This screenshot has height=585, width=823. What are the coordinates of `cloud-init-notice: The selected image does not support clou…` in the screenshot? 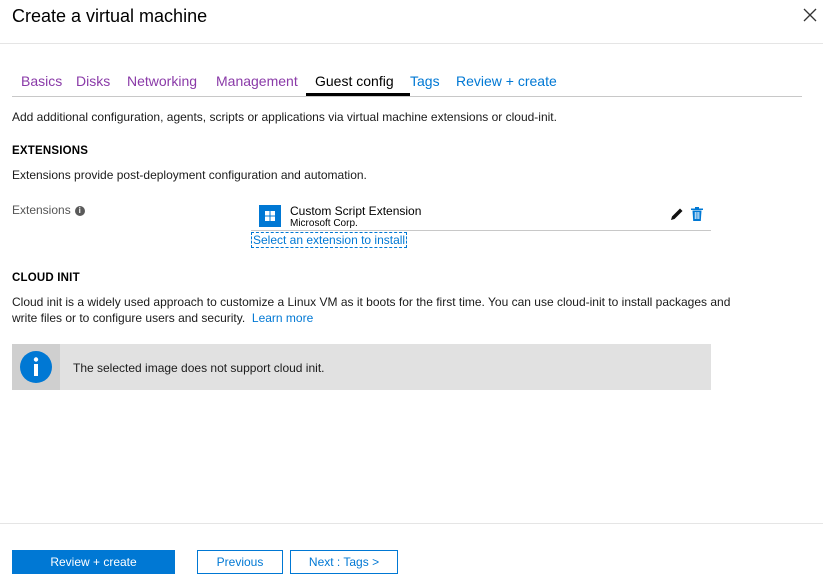 It's located at (361, 367).